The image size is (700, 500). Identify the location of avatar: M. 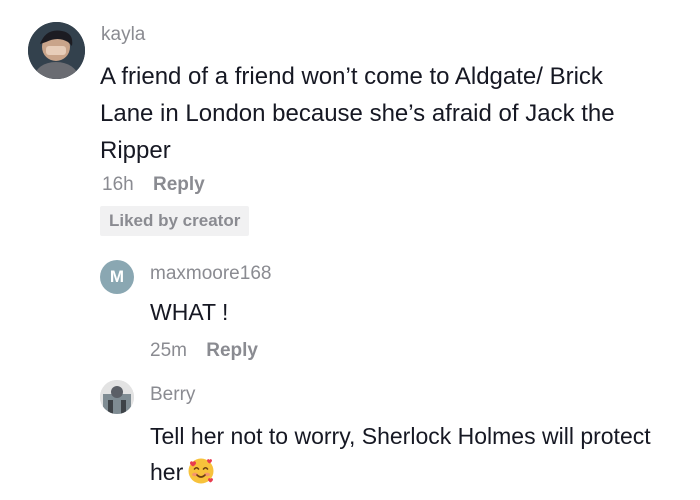
(117, 277).